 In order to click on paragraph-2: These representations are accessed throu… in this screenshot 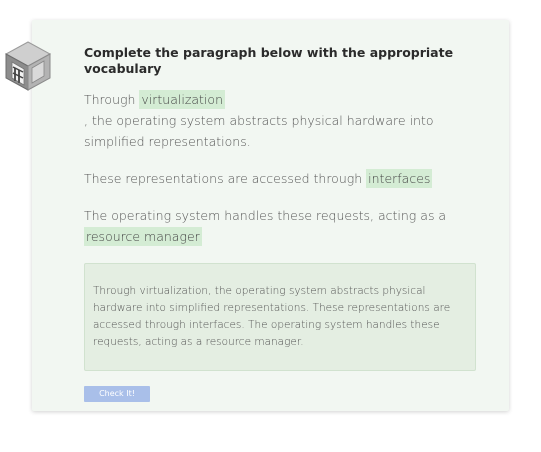, I will do `click(284, 178)`.